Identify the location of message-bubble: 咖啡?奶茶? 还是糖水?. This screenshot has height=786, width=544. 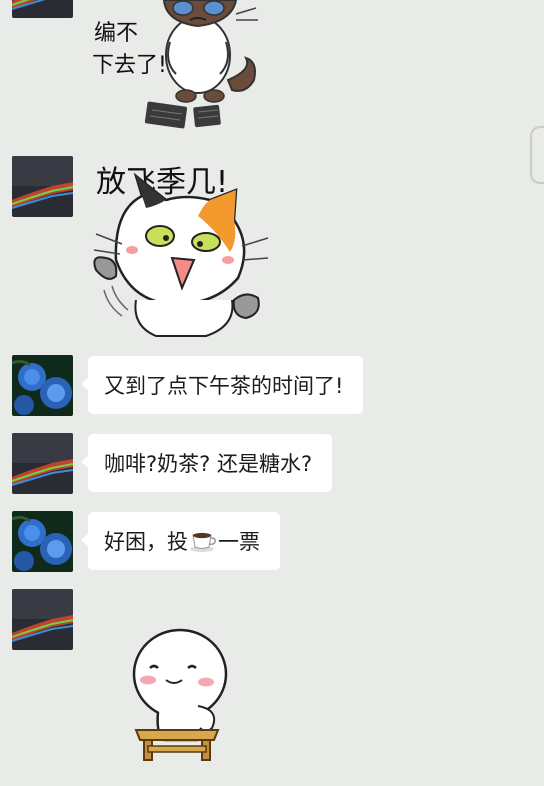
(206, 463).